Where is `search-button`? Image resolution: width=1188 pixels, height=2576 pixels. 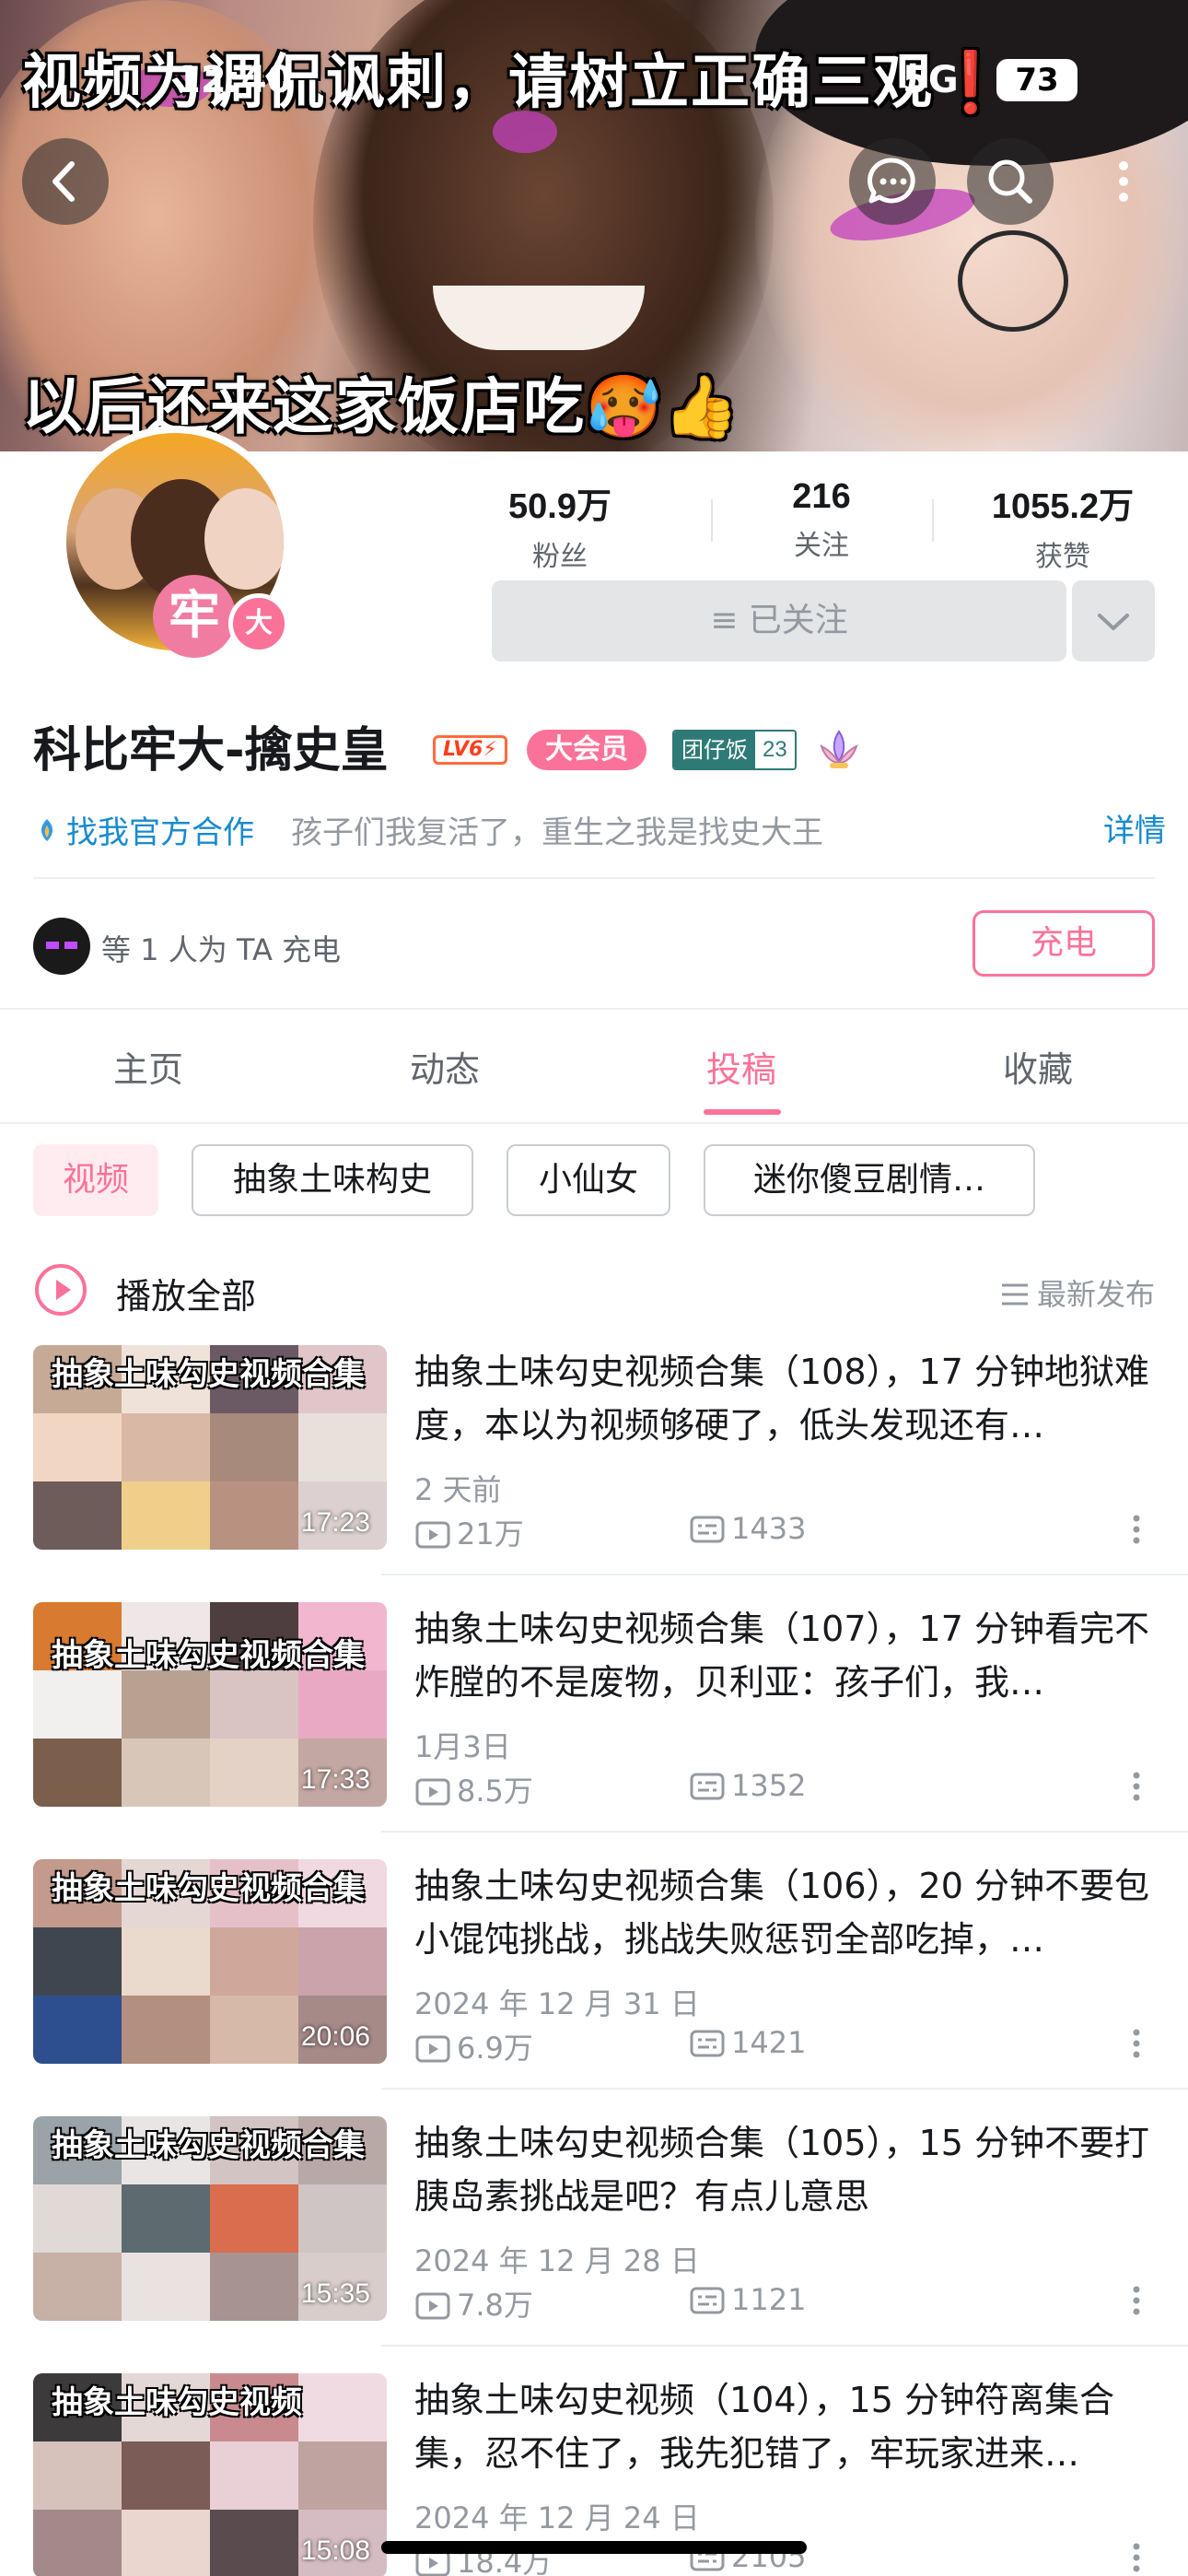 search-button is located at coordinates (1010, 181).